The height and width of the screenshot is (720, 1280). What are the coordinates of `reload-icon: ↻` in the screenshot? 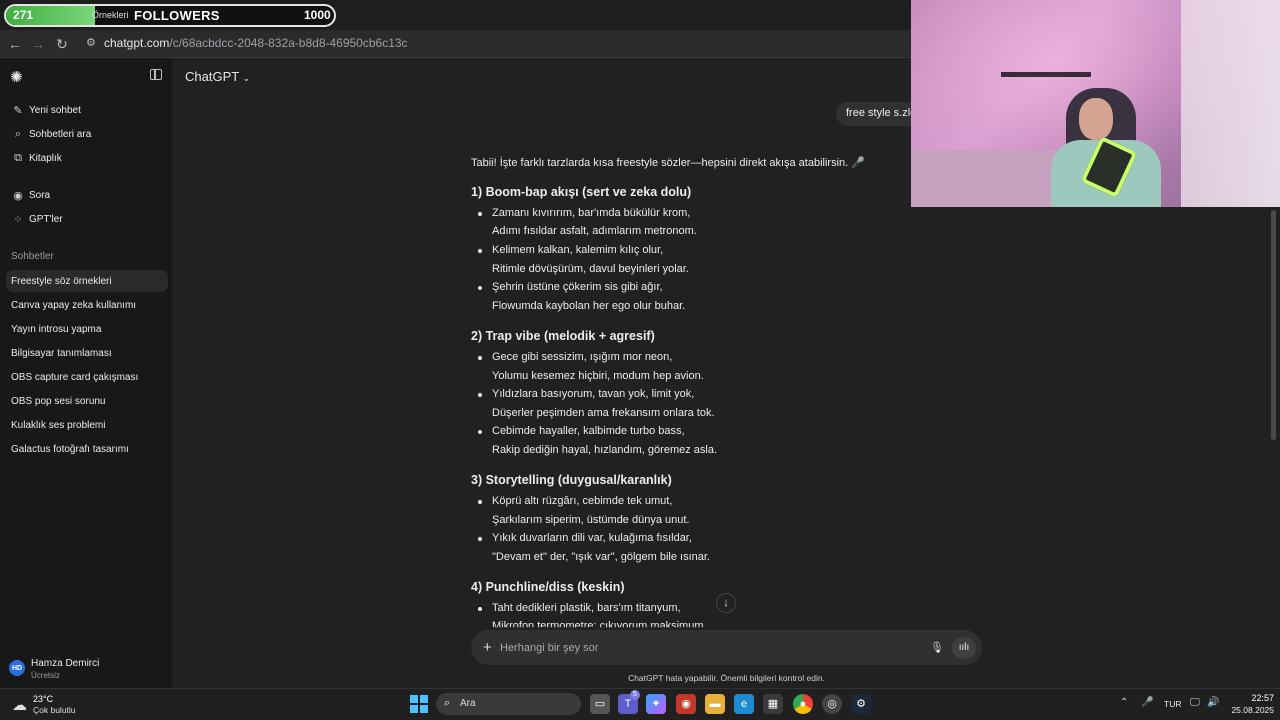 It's located at (62, 44).